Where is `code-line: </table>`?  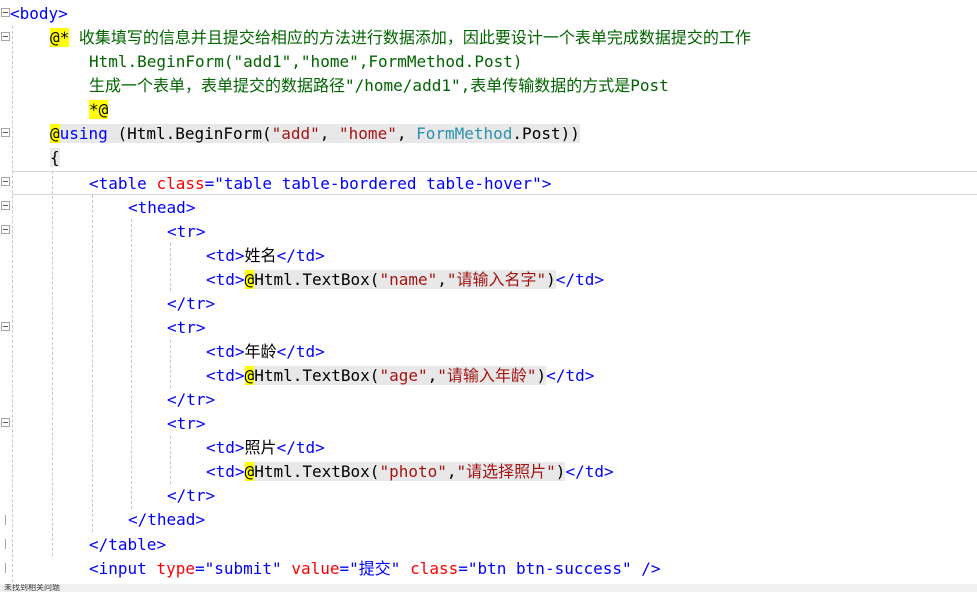 code-line: </table> is located at coordinates (128, 544).